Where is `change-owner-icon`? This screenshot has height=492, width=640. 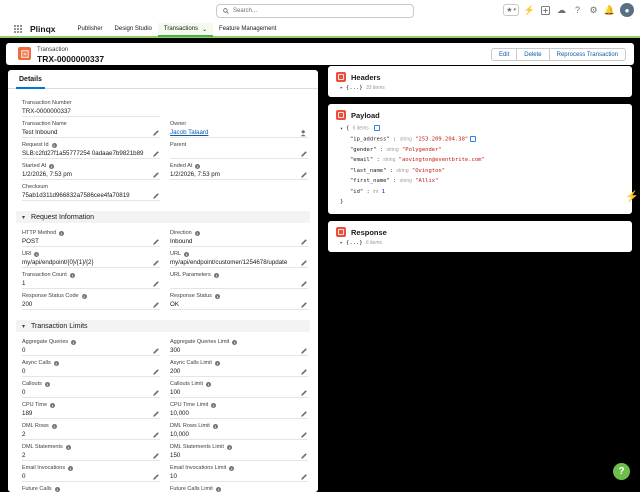
change-owner-icon is located at coordinates (304, 133).